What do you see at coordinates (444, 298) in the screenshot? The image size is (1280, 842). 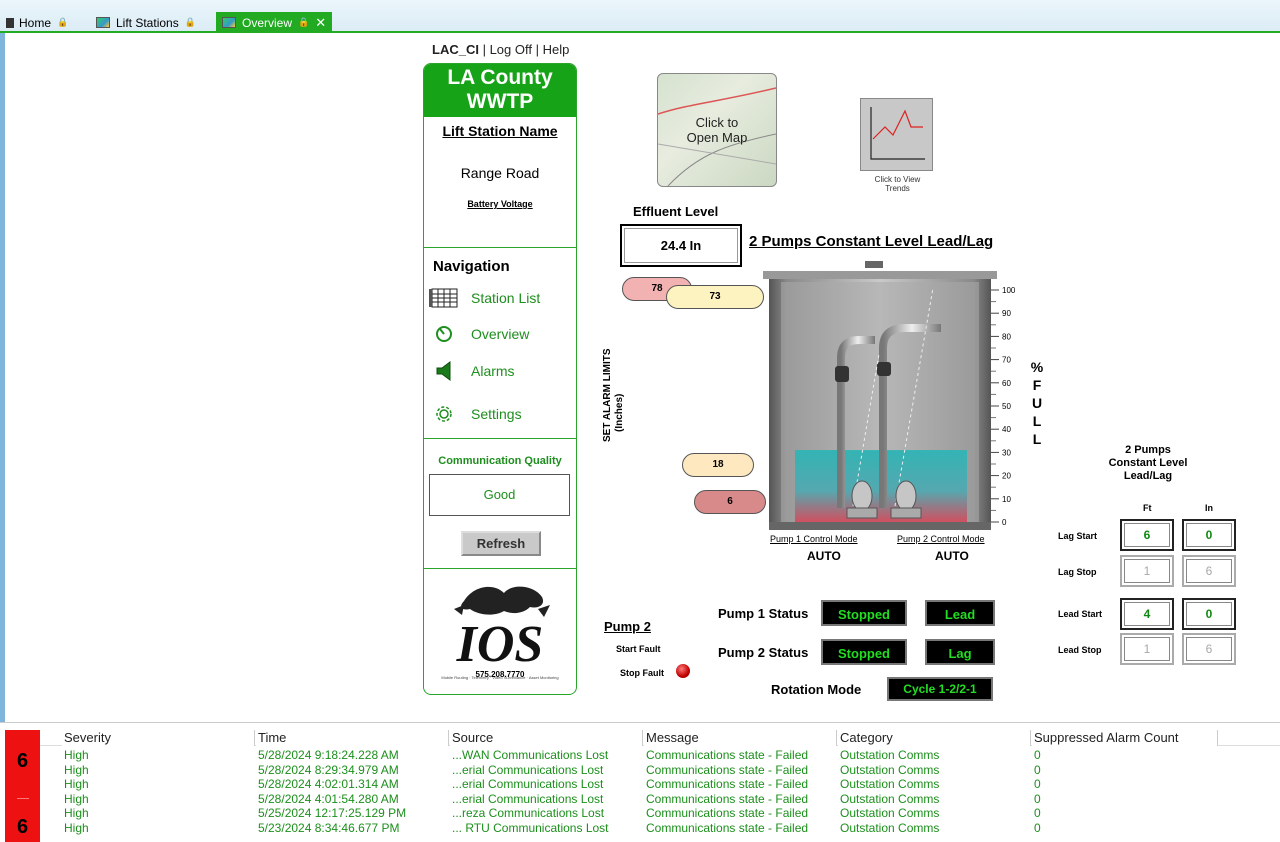 I see `grid-icon` at bounding box center [444, 298].